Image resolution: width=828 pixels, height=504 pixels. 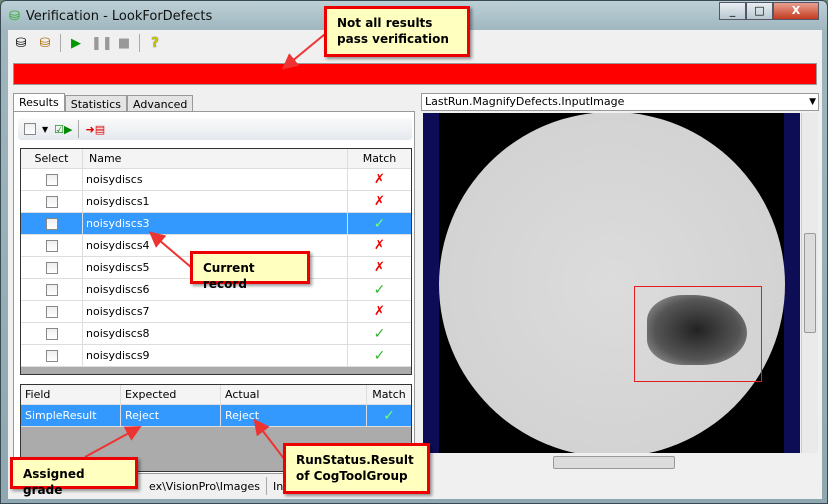 I want to click on minimize-button: _, so click(x=732, y=11).